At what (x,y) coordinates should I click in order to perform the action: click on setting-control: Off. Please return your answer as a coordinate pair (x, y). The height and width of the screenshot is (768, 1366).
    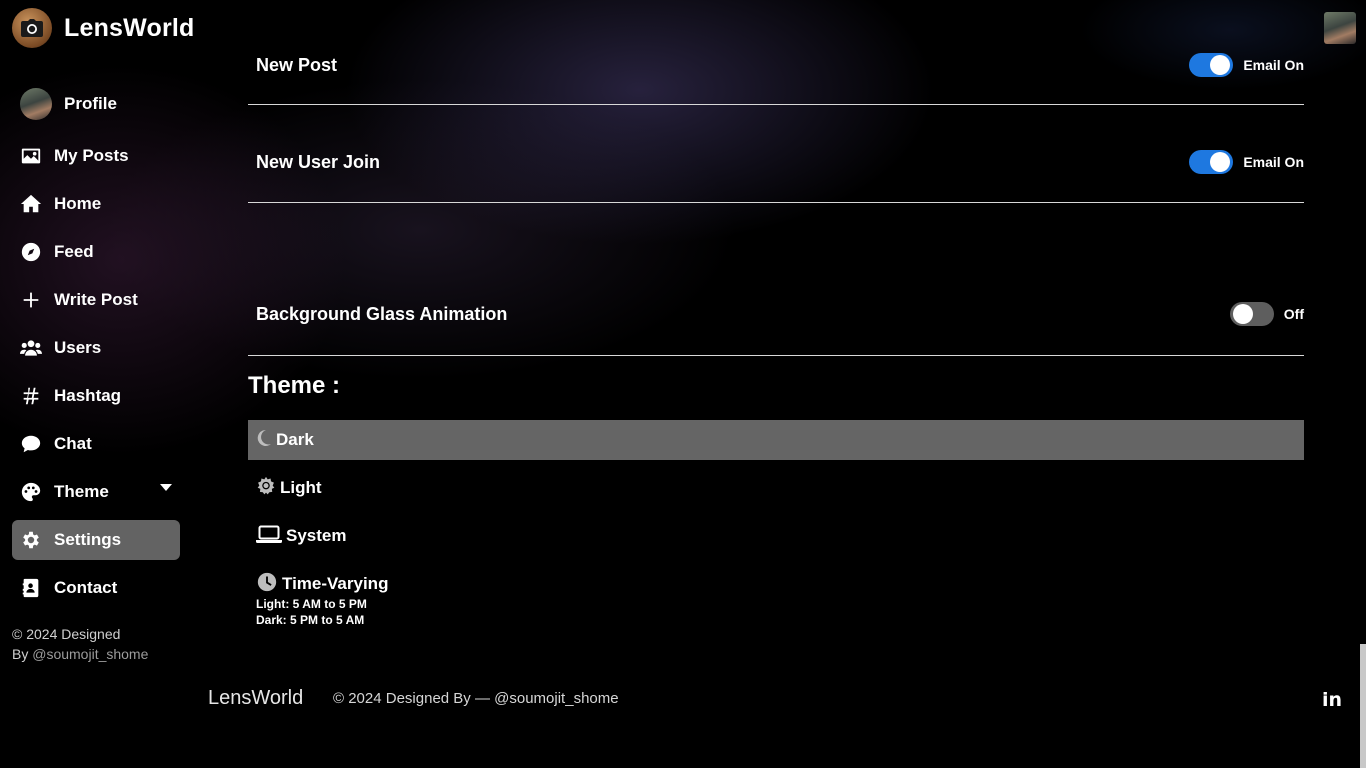
    Looking at the image, I should click on (1266, 314).